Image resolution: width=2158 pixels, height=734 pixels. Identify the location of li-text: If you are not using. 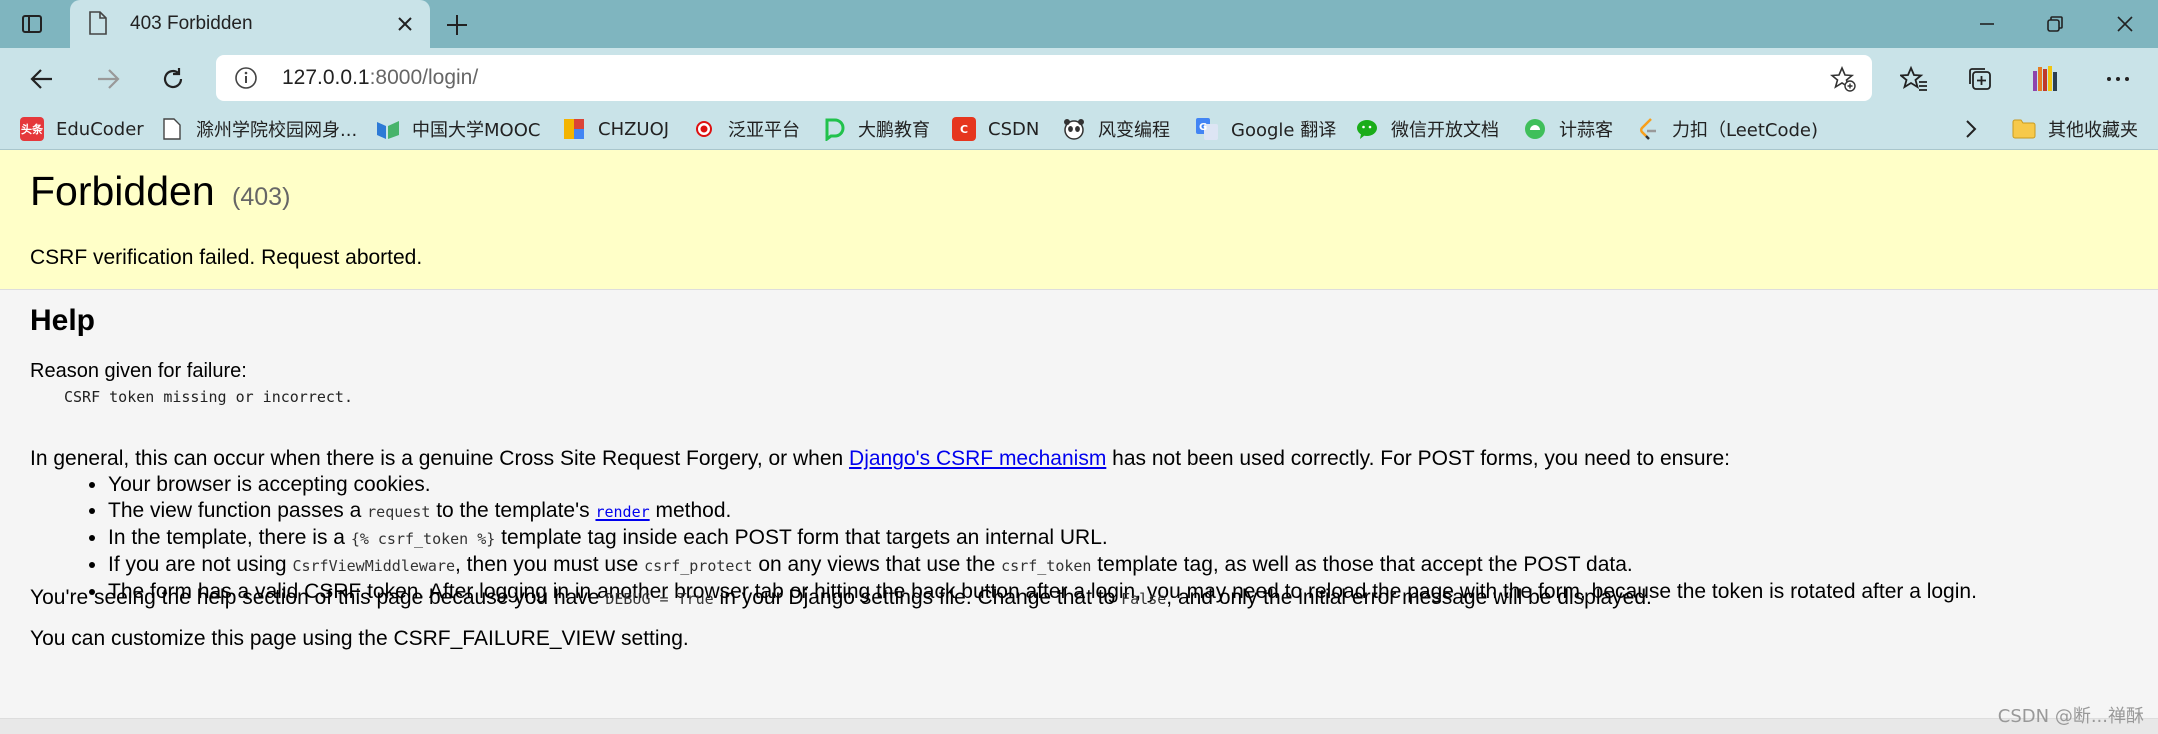
(200, 564).